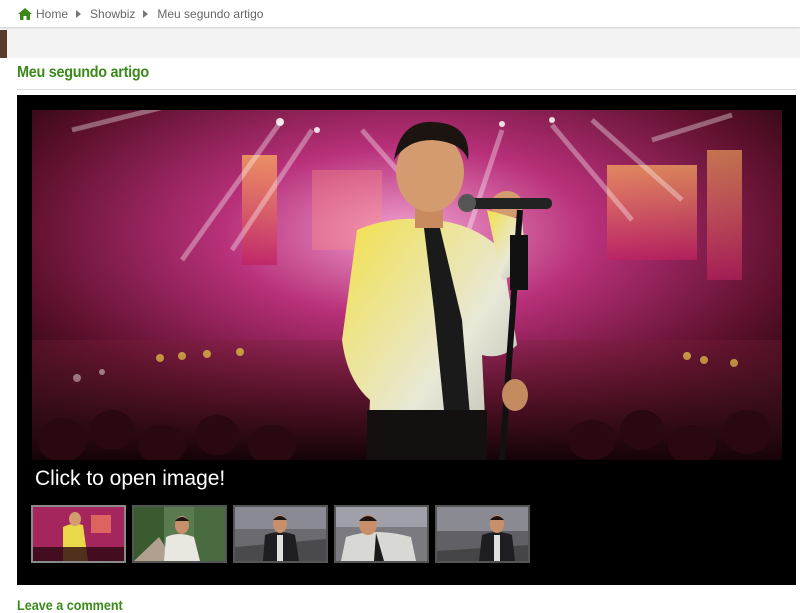  I want to click on breadcrumb-current: Meu segundo artigo, so click(210, 13).